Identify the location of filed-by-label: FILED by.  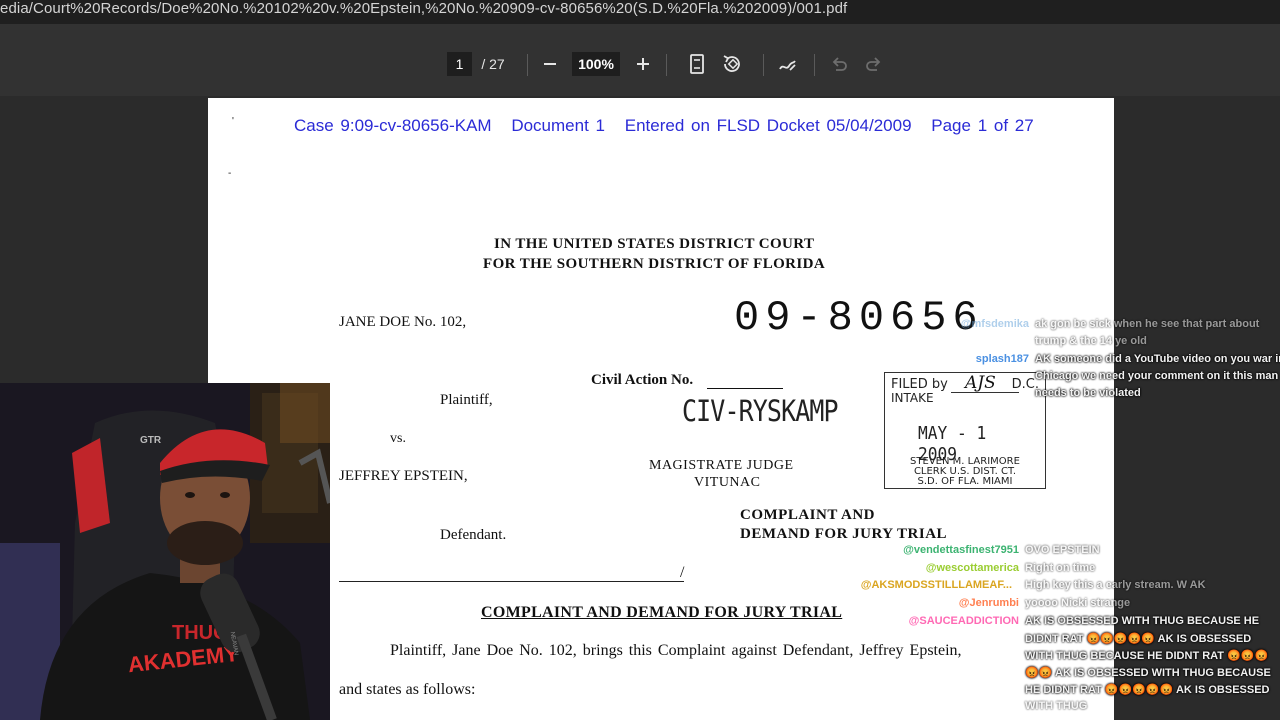
(919, 384).